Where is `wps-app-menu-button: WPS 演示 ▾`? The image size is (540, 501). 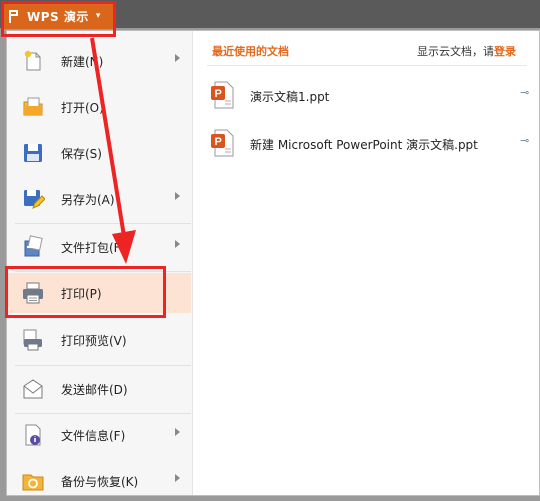 wps-app-menu-button: WPS 演示 ▾ is located at coordinates (58, 16).